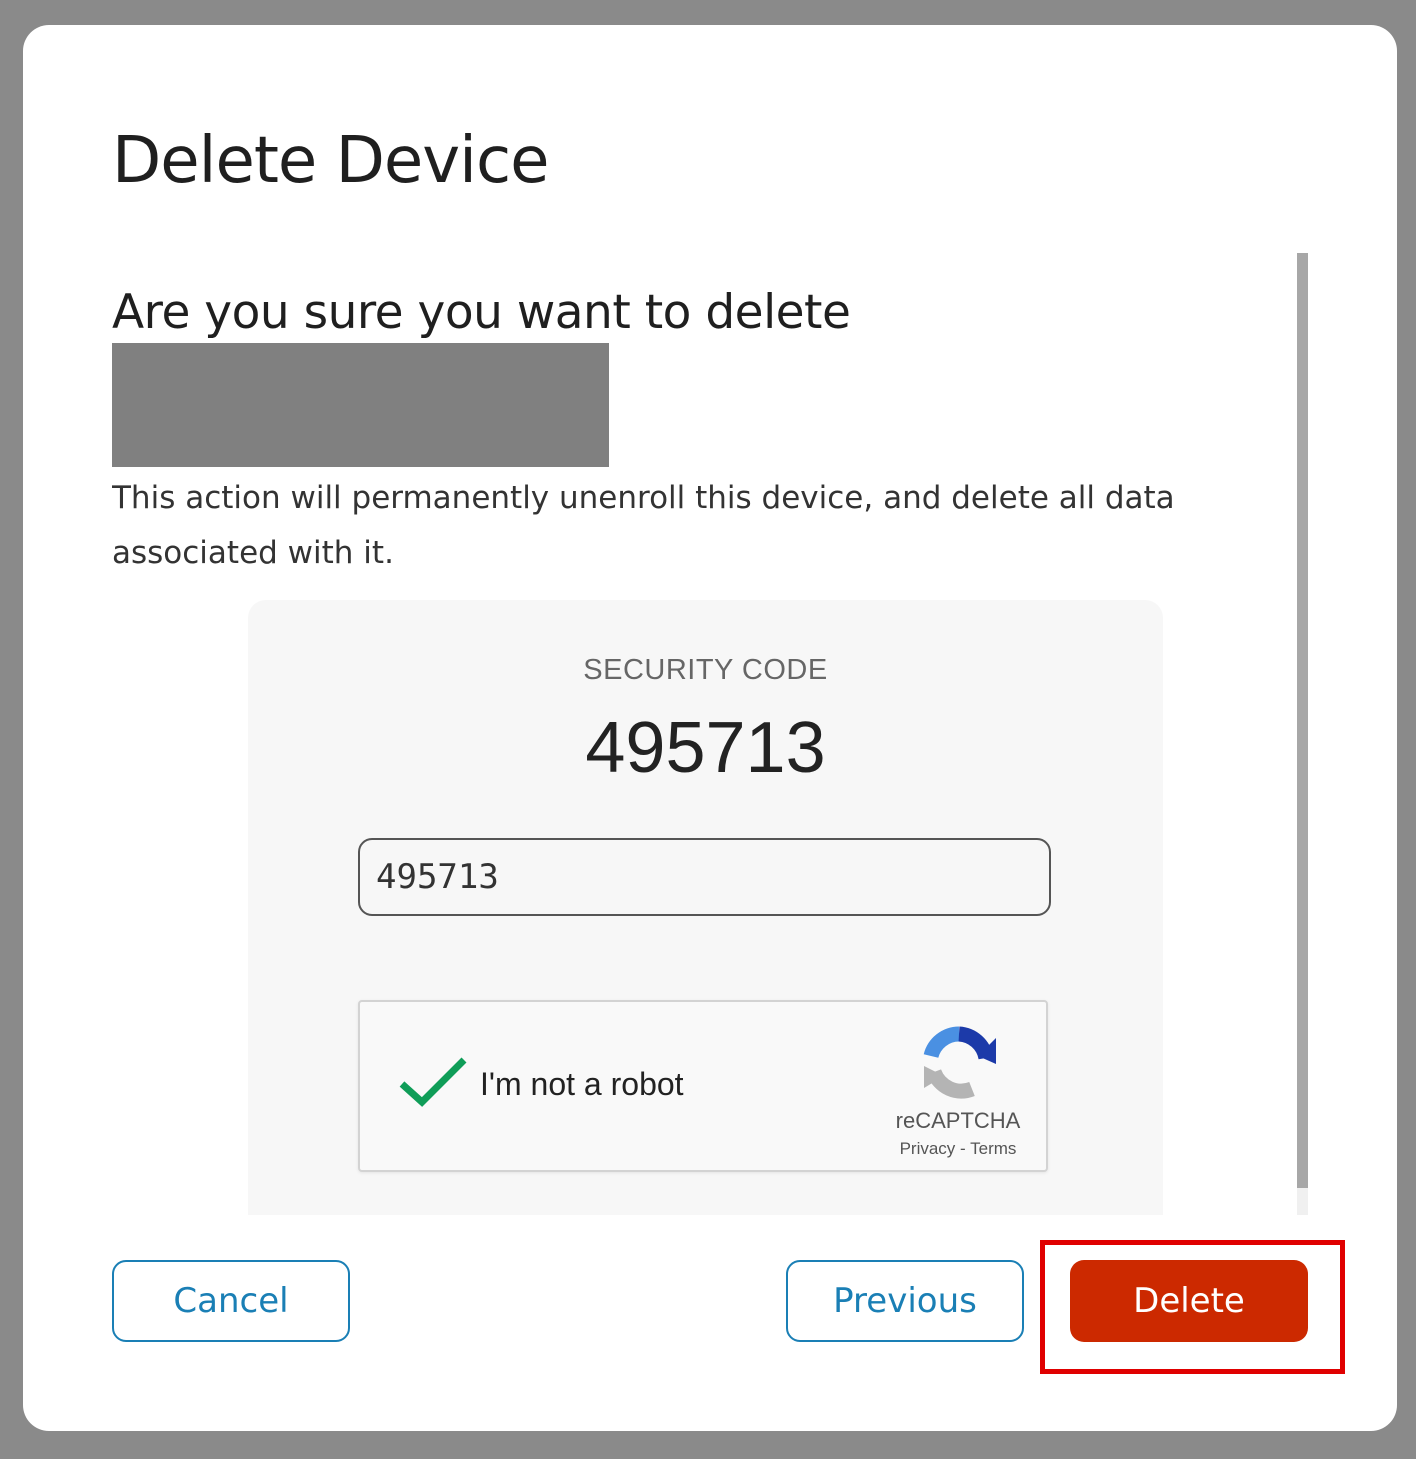  I want to click on previous-button: Previous, so click(905, 1301).